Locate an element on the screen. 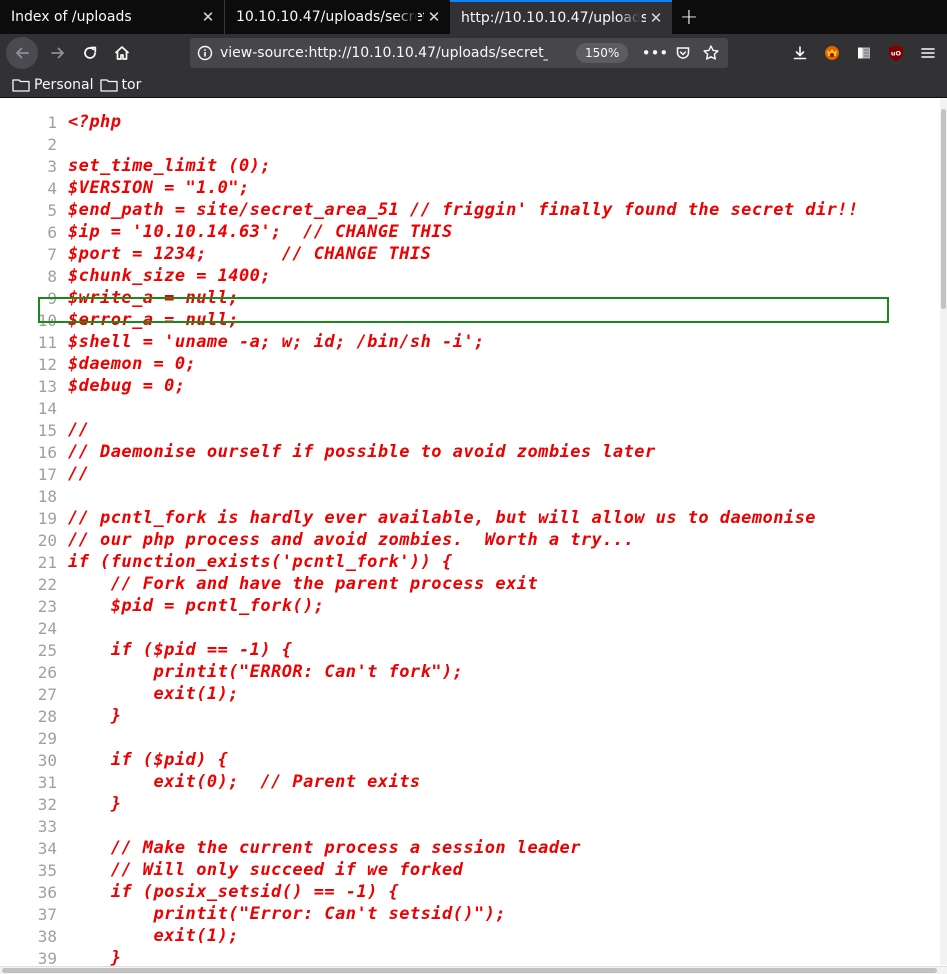 The height and width of the screenshot is (974, 947). library-icon is located at coordinates (864, 53).